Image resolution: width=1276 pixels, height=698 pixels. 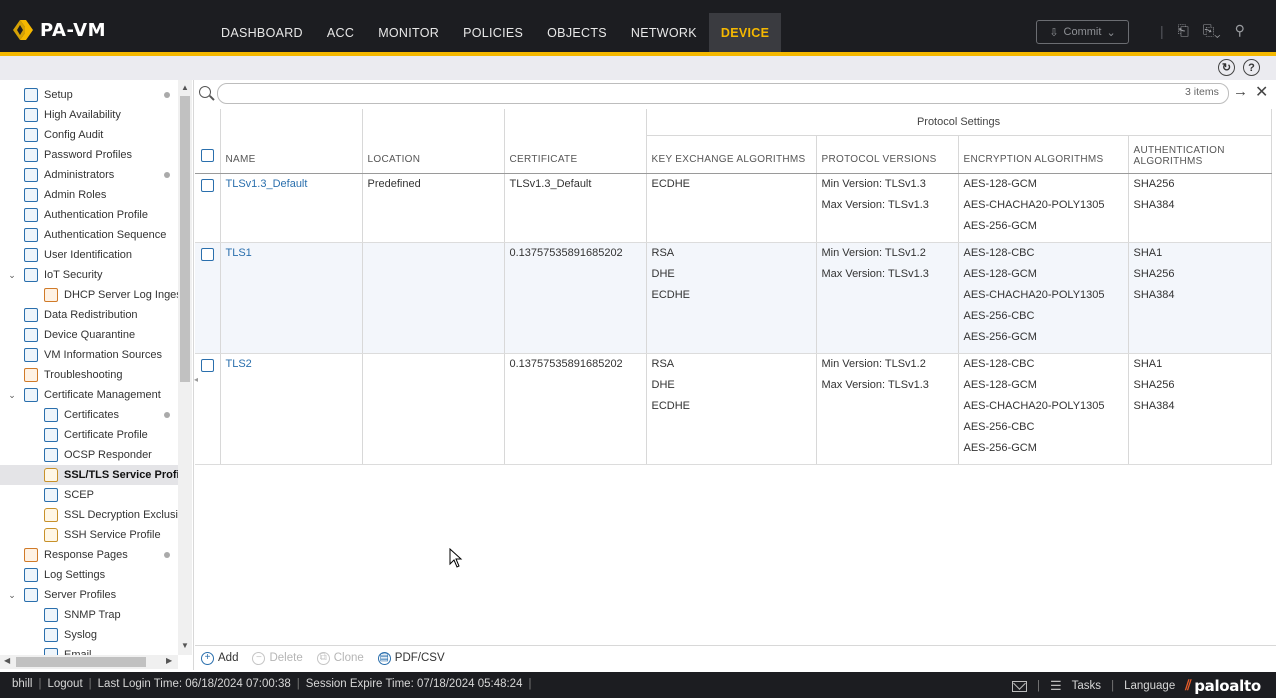 What do you see at coordinates (89, 595) in the screenshot?
I see `sidebar-item: ⌄ Server Profiles` at bounding box center [89, 595].